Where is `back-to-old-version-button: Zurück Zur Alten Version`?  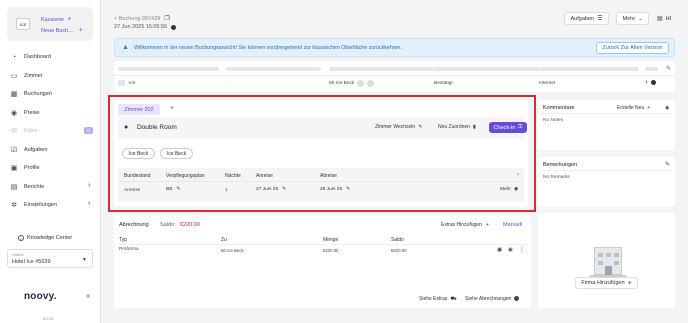
back-to-old-version-button: Zurück Zur Alten Version is located at coordinates (632, 48).